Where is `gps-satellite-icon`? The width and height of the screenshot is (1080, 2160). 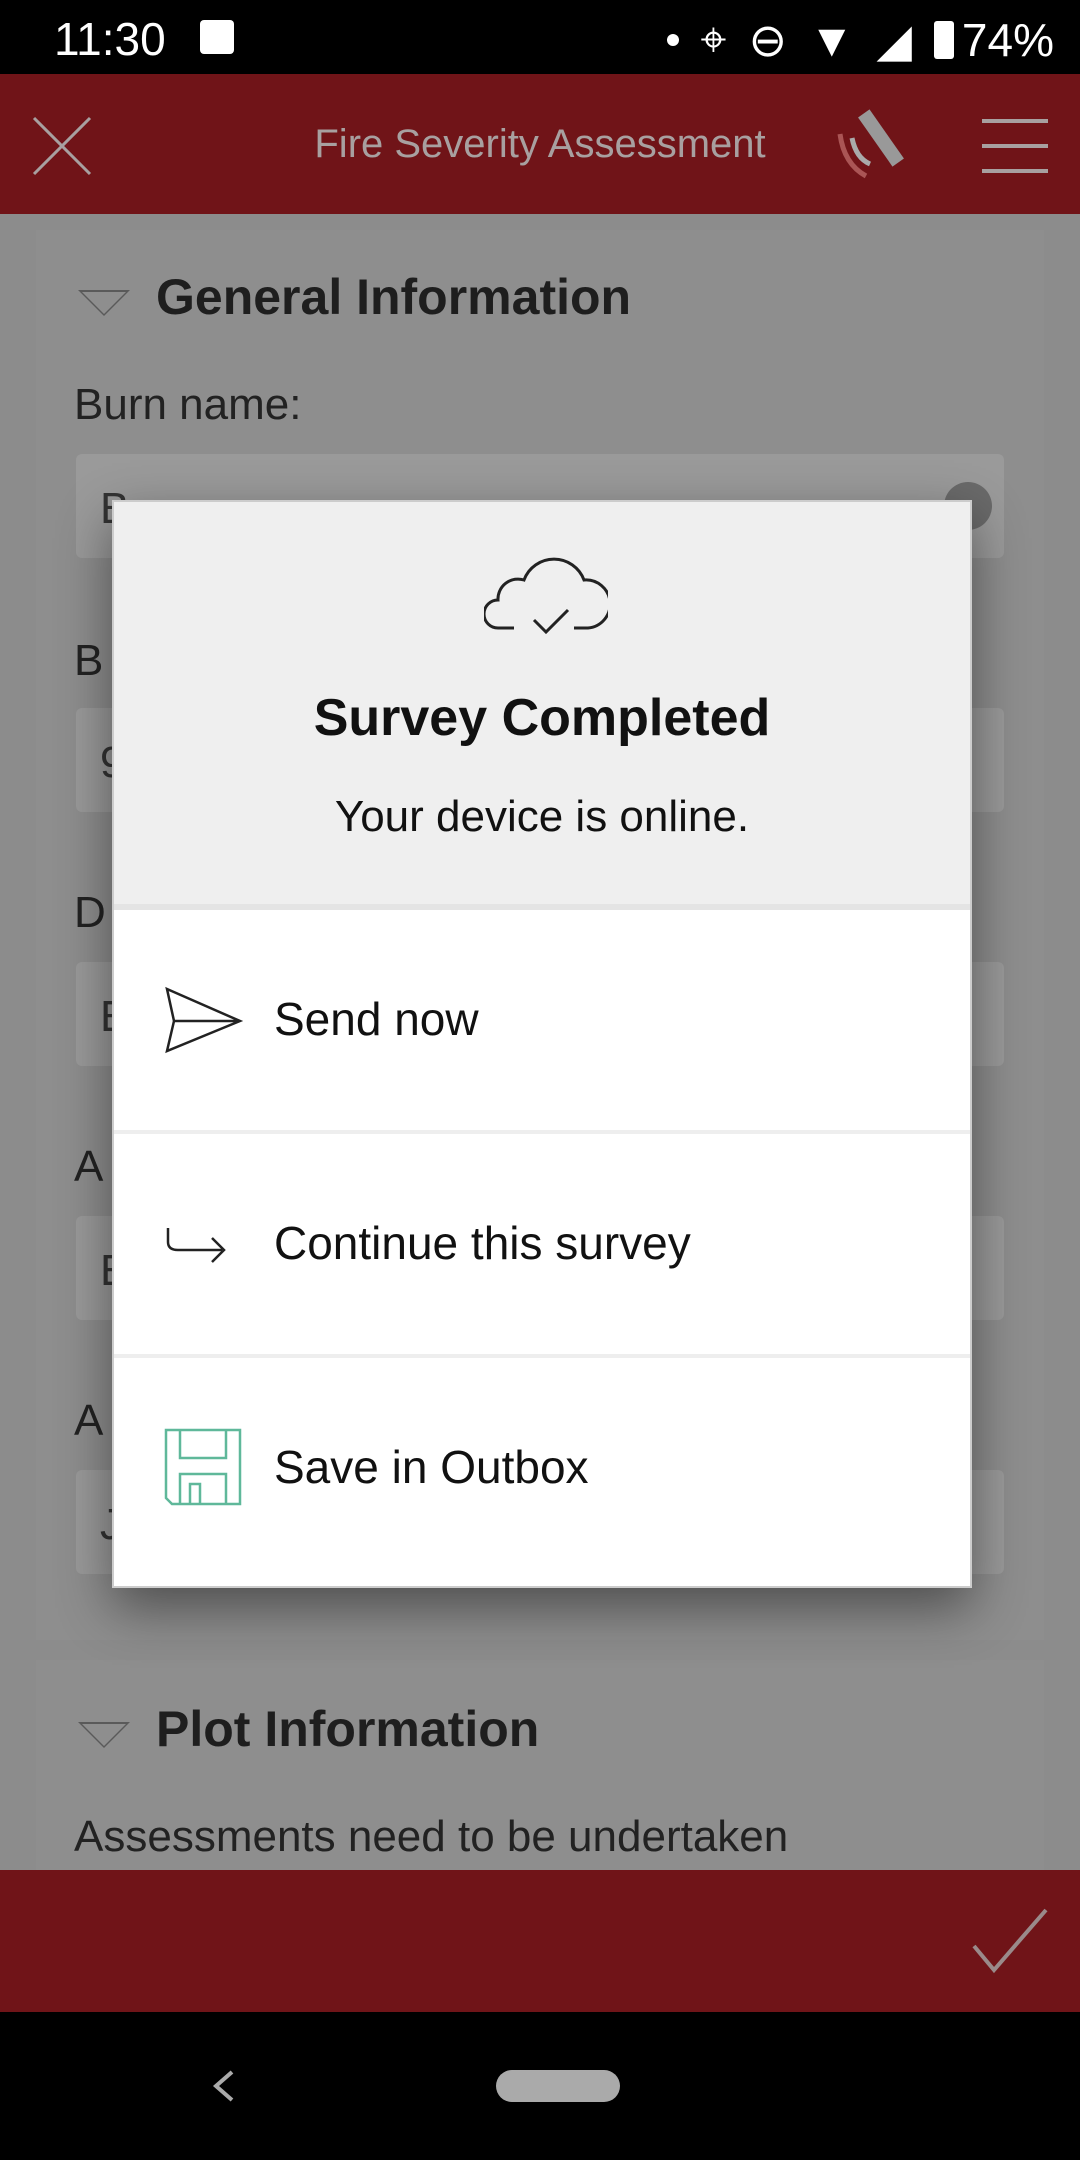 gps-satellite-icon is located at coordinates (870, 144).